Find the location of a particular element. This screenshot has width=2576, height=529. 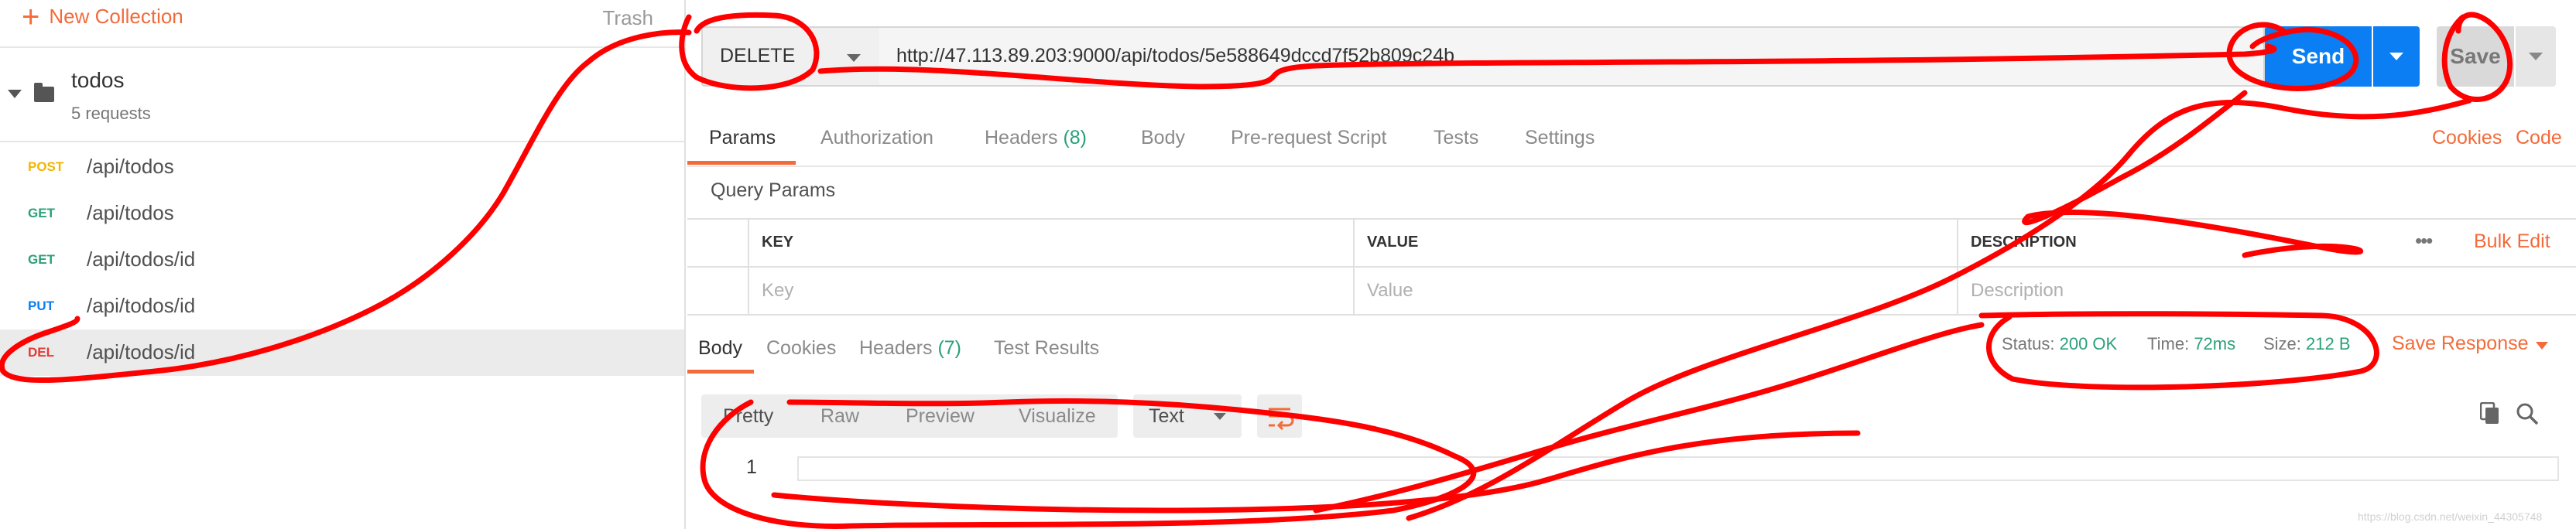

tab-tests: Tests is located at coordinates (1456, 138).